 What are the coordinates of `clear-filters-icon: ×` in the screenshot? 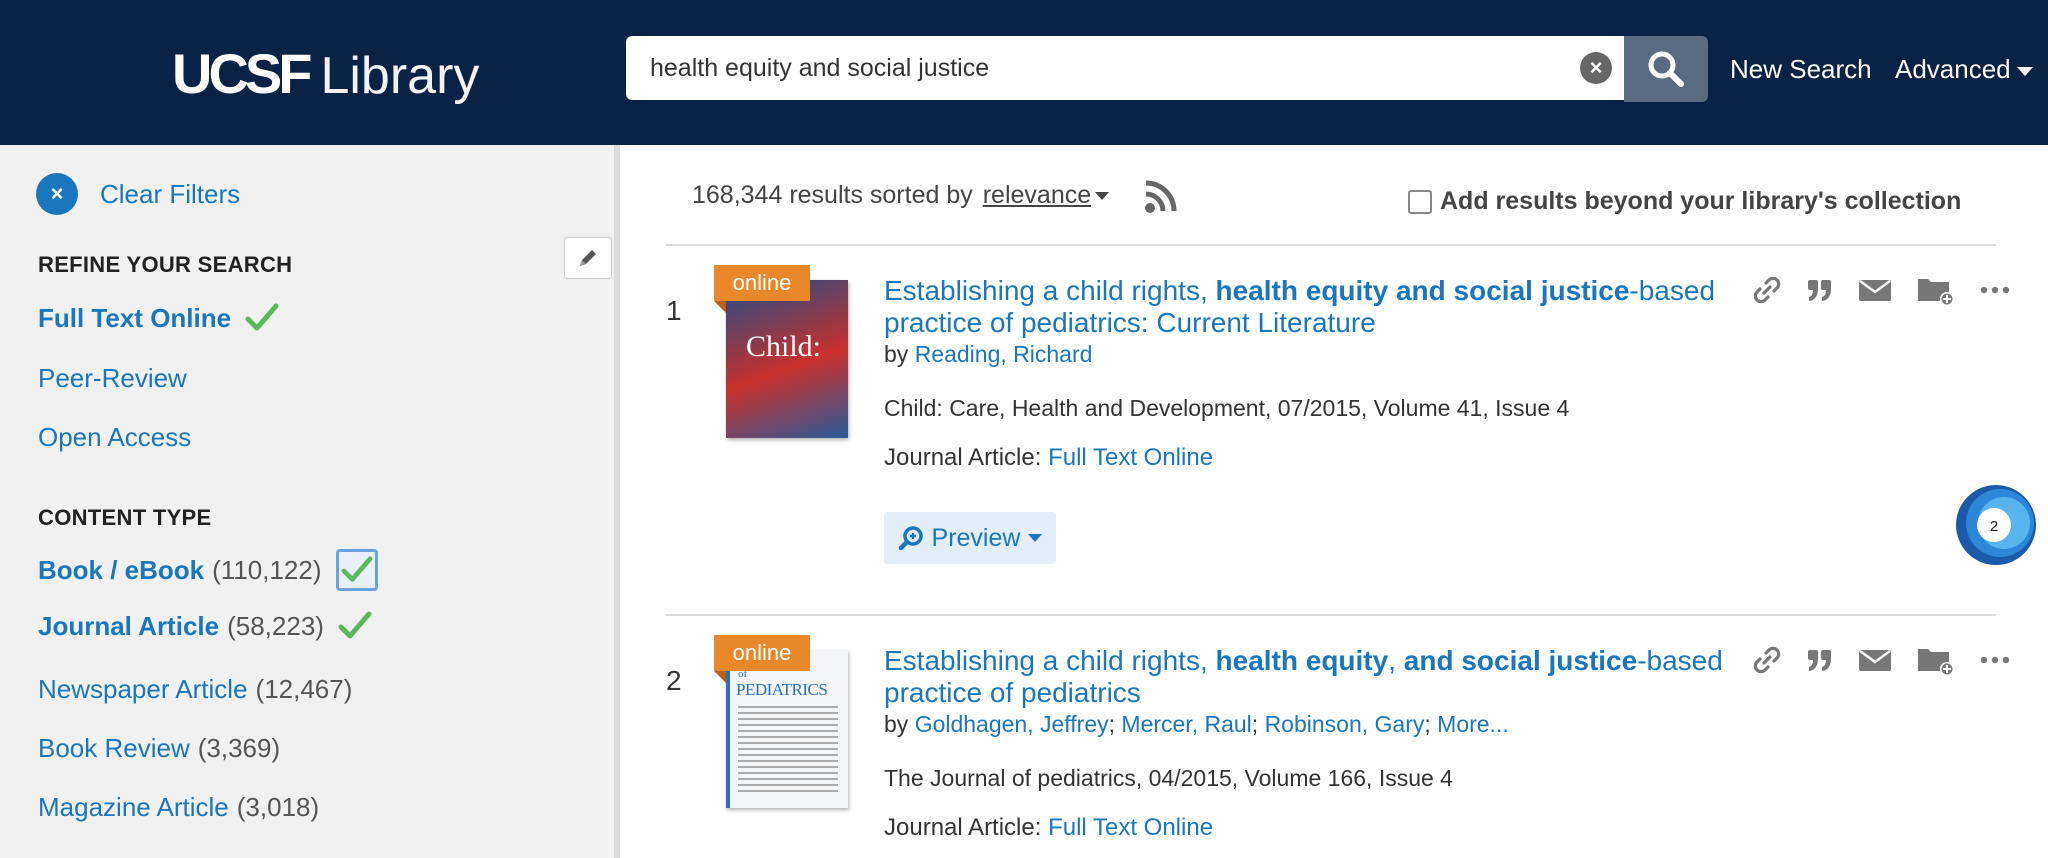 It's located at (57, 194).